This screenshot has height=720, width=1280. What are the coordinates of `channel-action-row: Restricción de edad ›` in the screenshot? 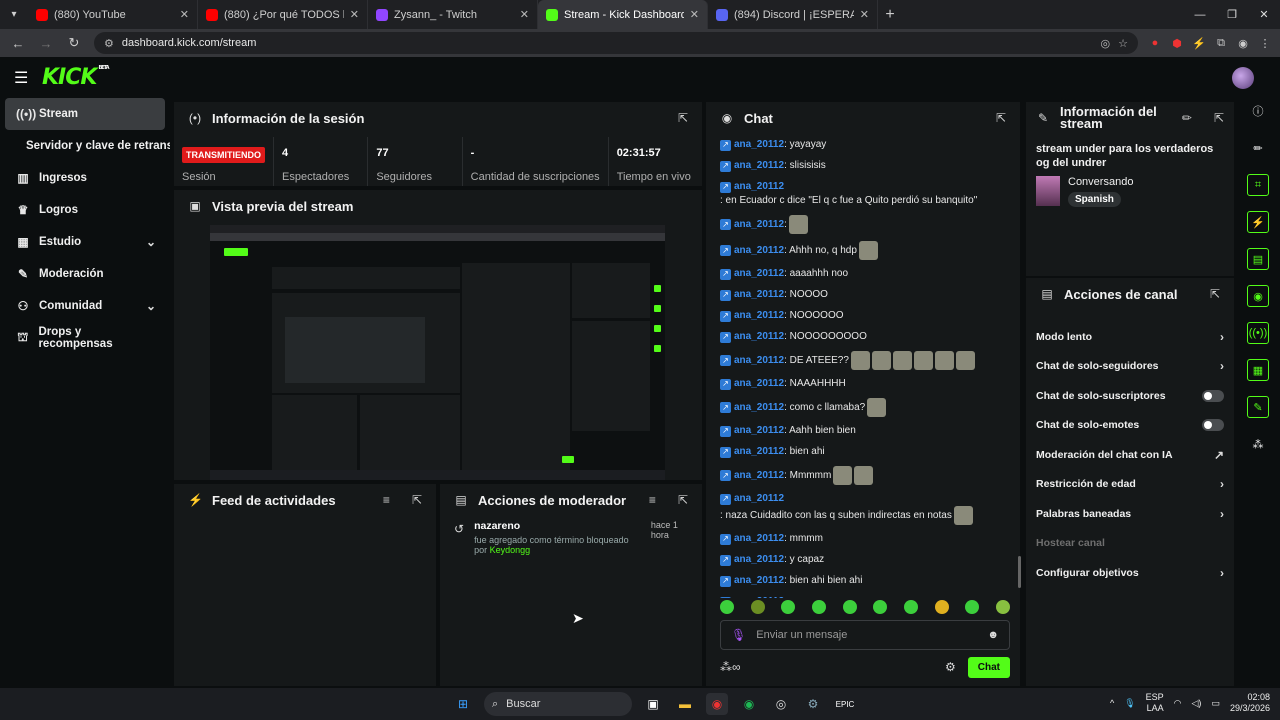 It's located at (1130, 485).